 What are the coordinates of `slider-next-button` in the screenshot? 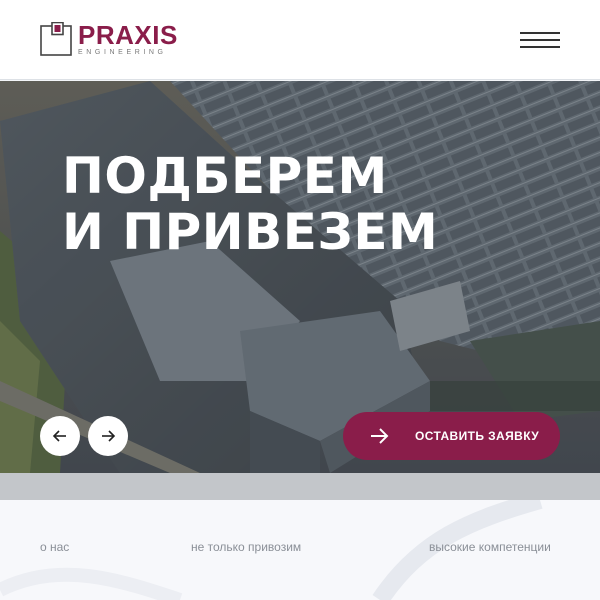 It's located at (108, 436).